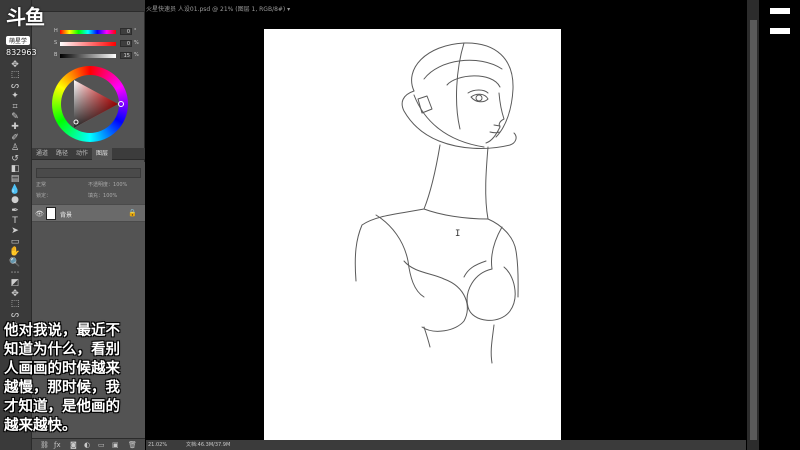 The height and width of the screenshot is (450, 800). I want to click on hue-slider: H 0 °, so click(98, 32).